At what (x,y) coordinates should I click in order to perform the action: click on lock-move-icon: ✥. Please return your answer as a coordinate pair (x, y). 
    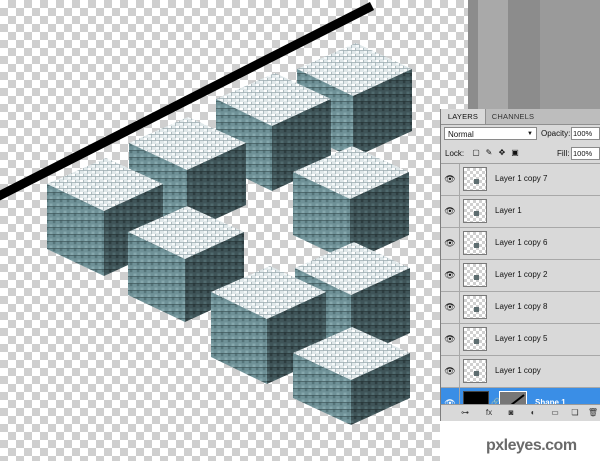
    Looking at the image, I should click on (502, 153).